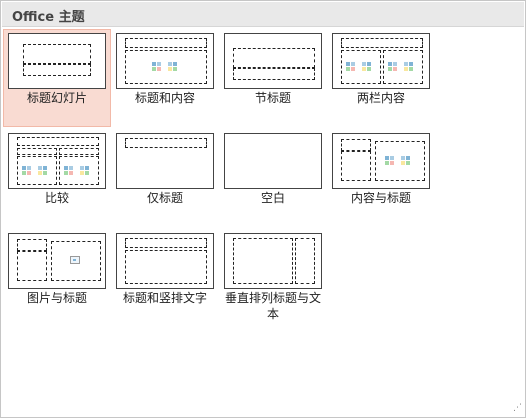  I want to click on layout-title-and-vertical-text: 标题和竖排文字, so click(165, 278).